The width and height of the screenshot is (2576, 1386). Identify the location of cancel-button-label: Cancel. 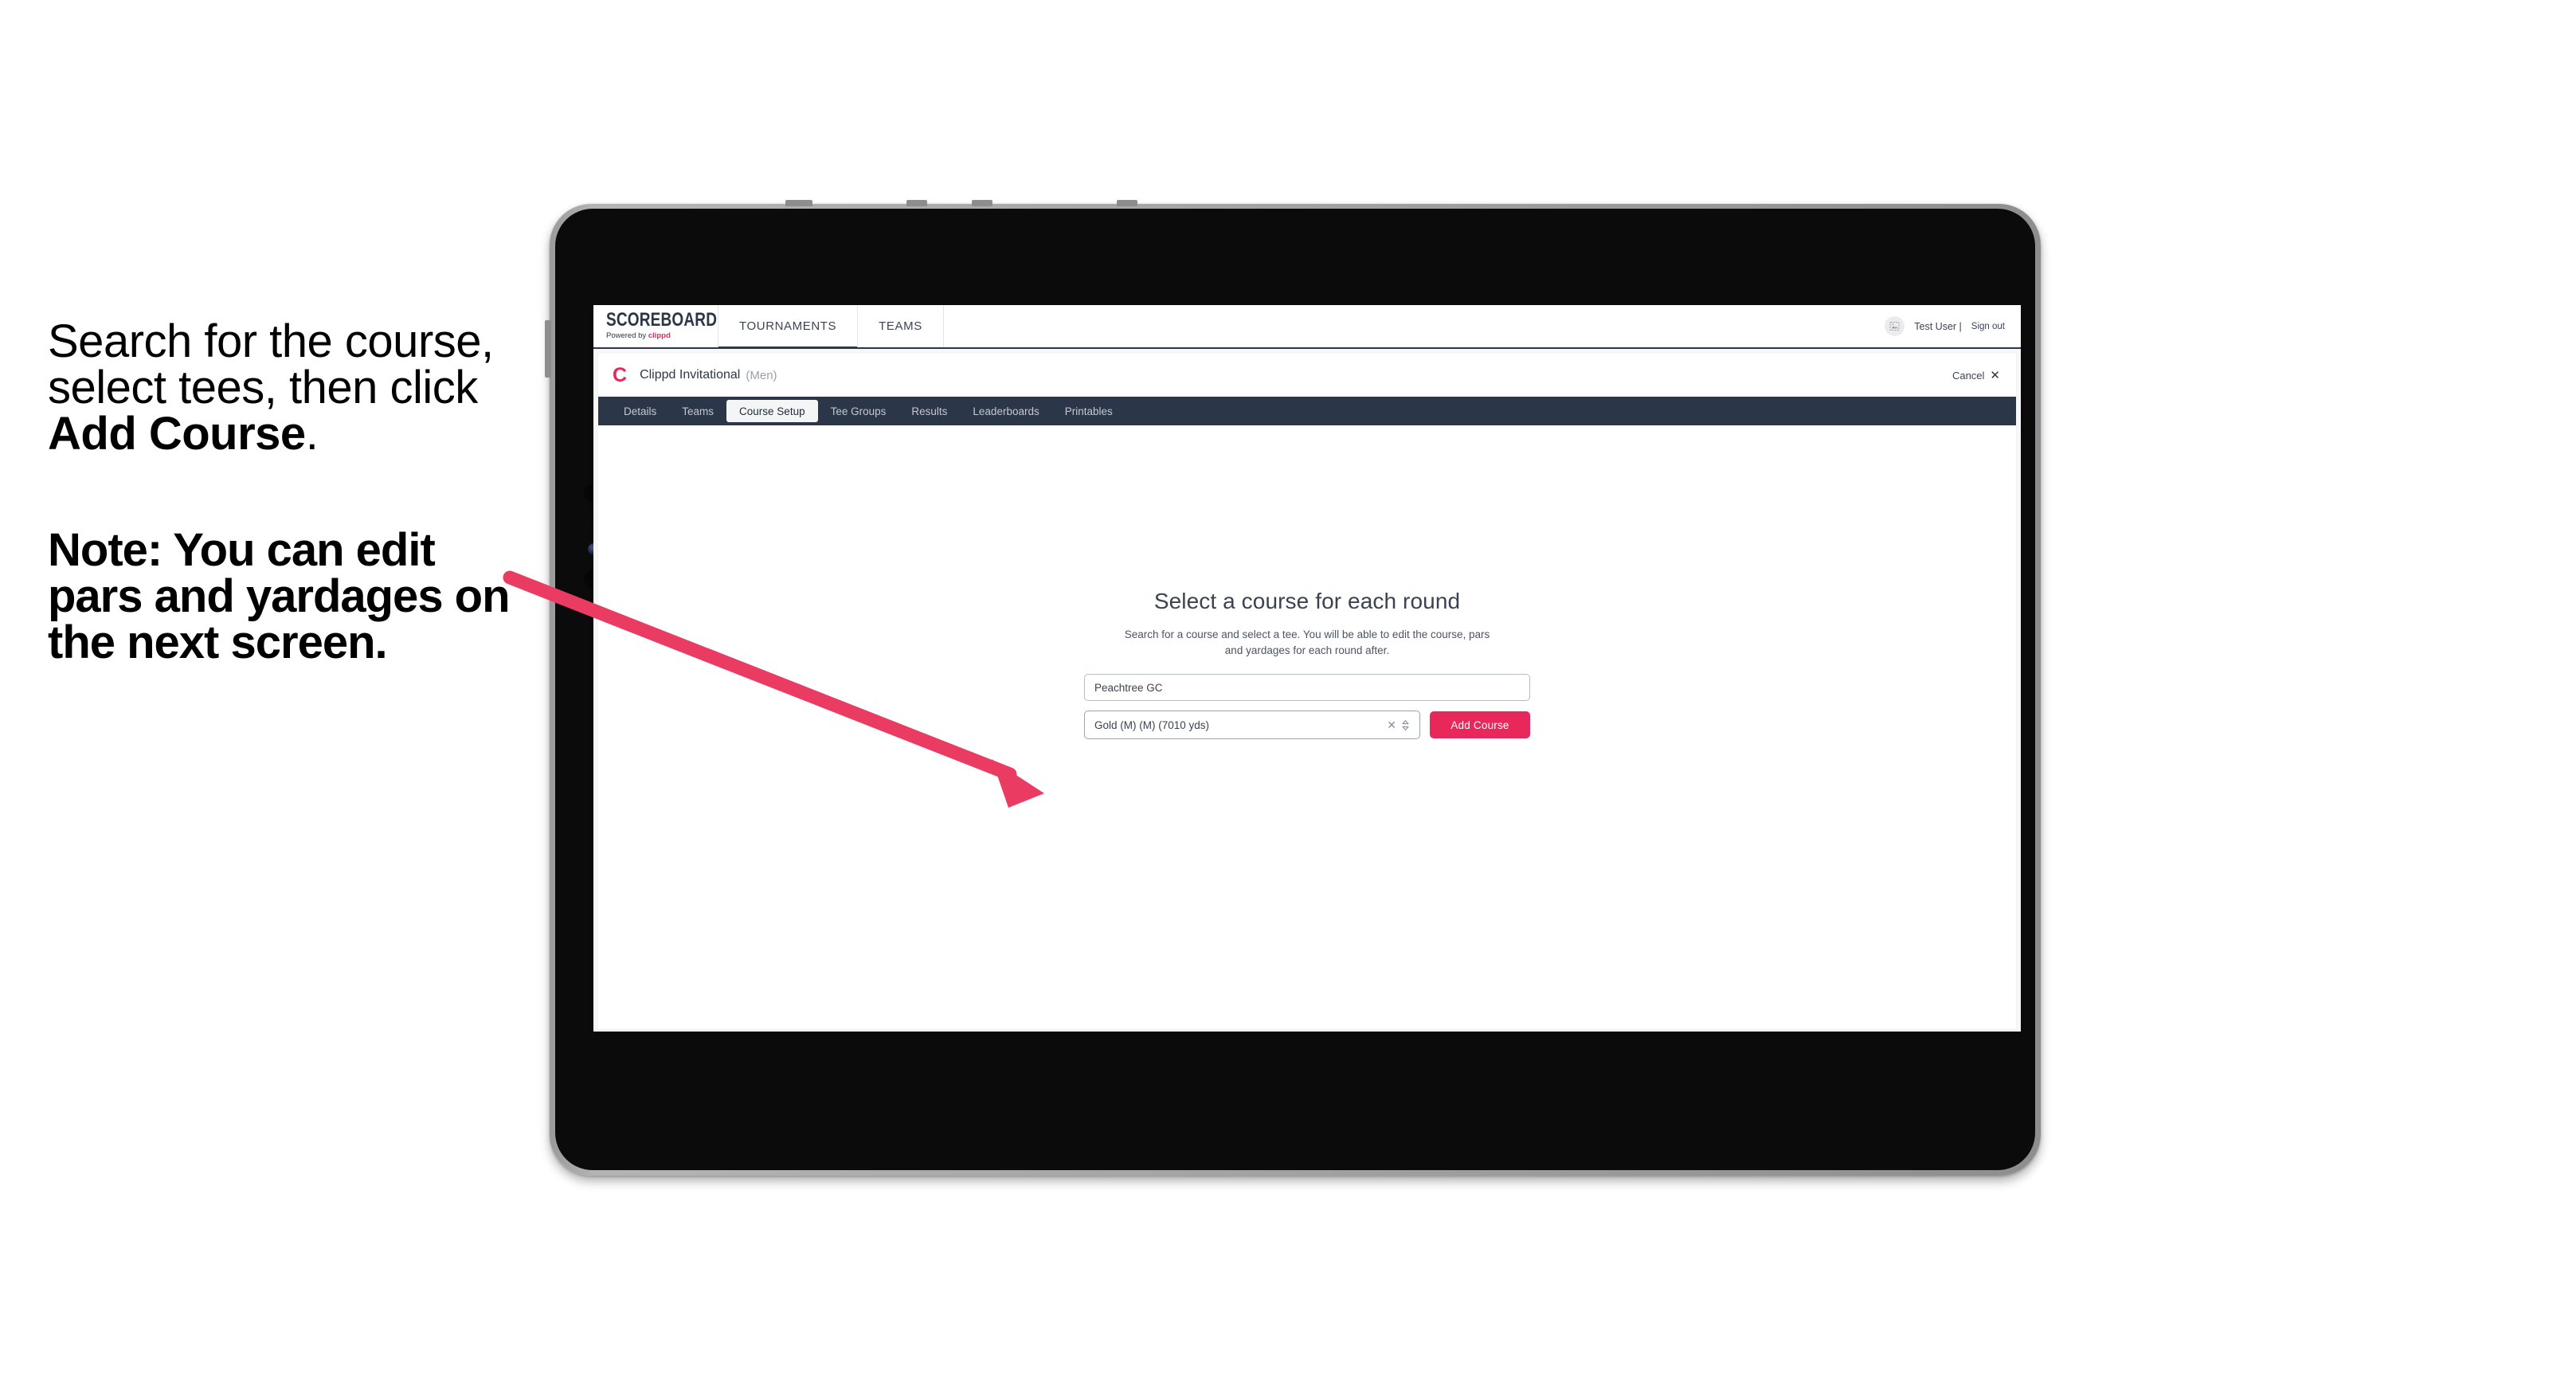
(1968, 375).